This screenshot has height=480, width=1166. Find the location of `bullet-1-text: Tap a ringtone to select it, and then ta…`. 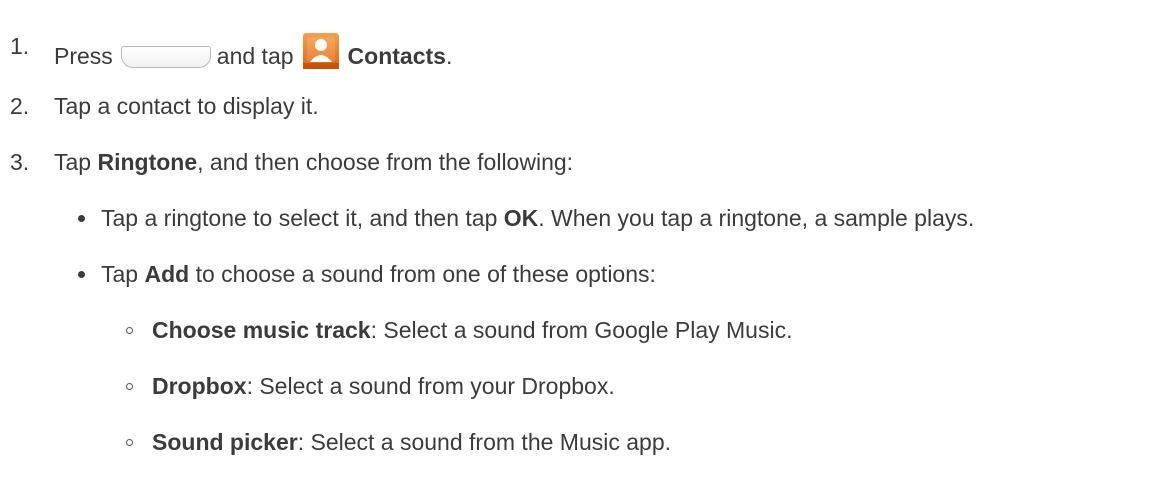

bullet-1-text: Tap a ringtone to select it, and then ta… is located at coordinates (537, 218).